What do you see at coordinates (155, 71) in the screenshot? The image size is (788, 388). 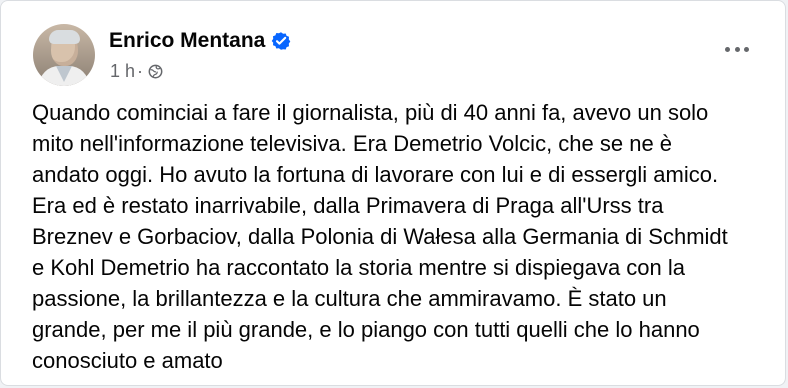 I see `globe-icon` at bounding box center [155, 71].